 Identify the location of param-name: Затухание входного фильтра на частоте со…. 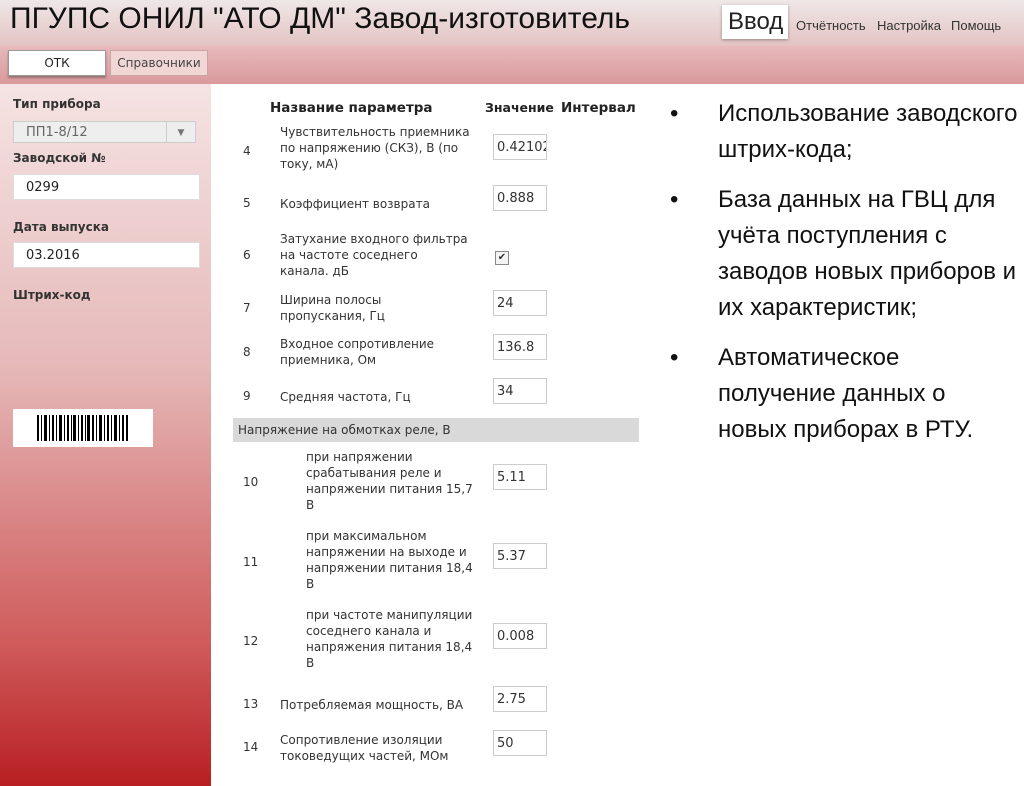
(374, 255).